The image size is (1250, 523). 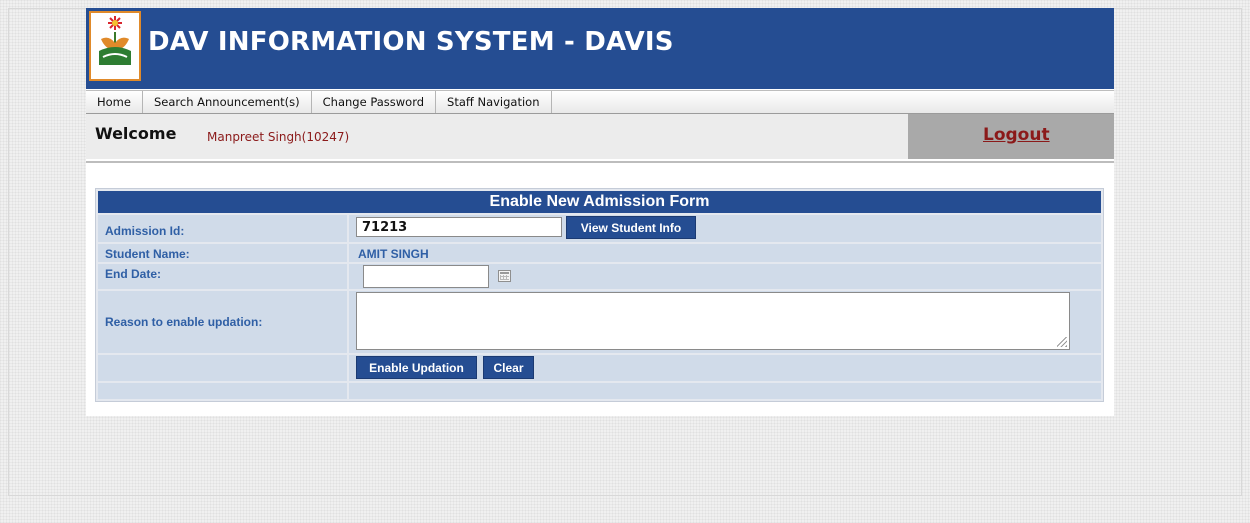 I want to click on menu-item-home: Home, so click(x=114, y=102).